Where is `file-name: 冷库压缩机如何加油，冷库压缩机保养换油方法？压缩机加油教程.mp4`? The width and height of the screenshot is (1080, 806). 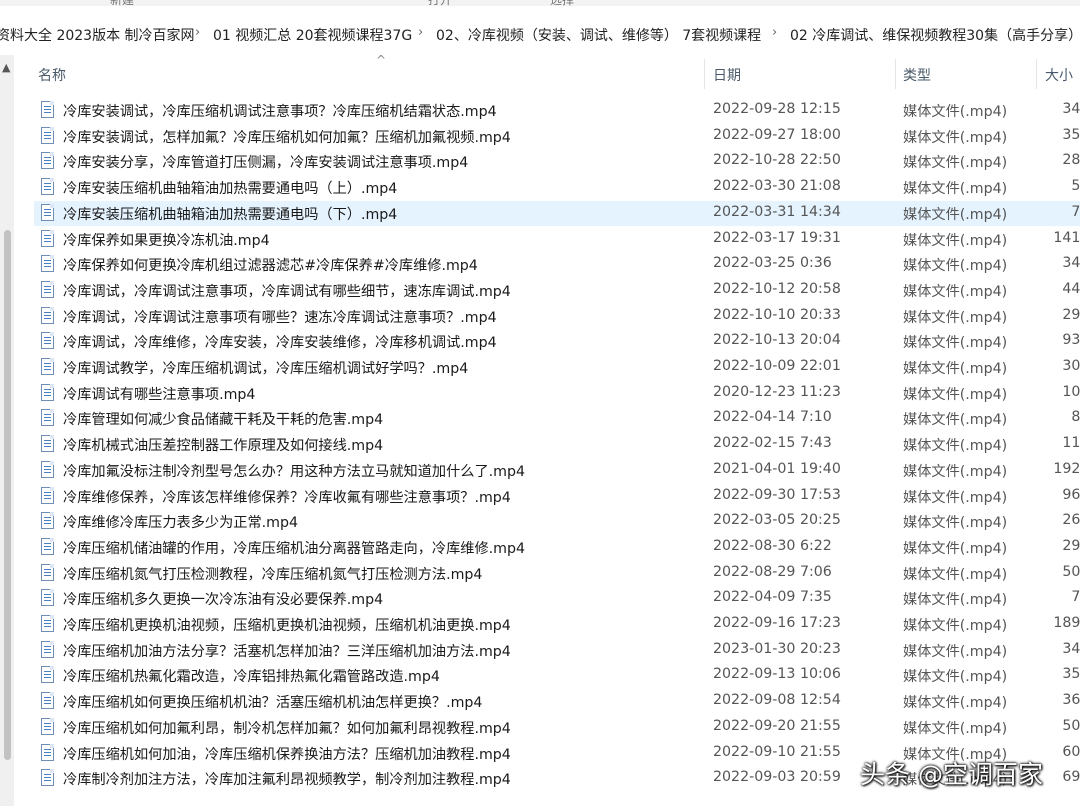 file-name: 冷库压缩机如何加油，冷库压缩机保养换油方法？压缩机加油教程.mp4 is located at coordinates (287, 754).